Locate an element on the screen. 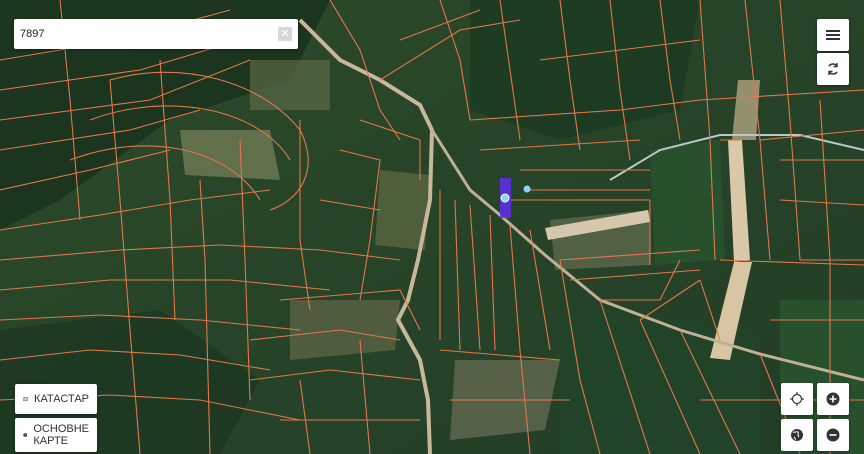 Image resolution: width=864 pixels, height=454 pixels. base-maps-button: ОСНОВНЕ КАРТЕ is located at coordinates (56, 435).